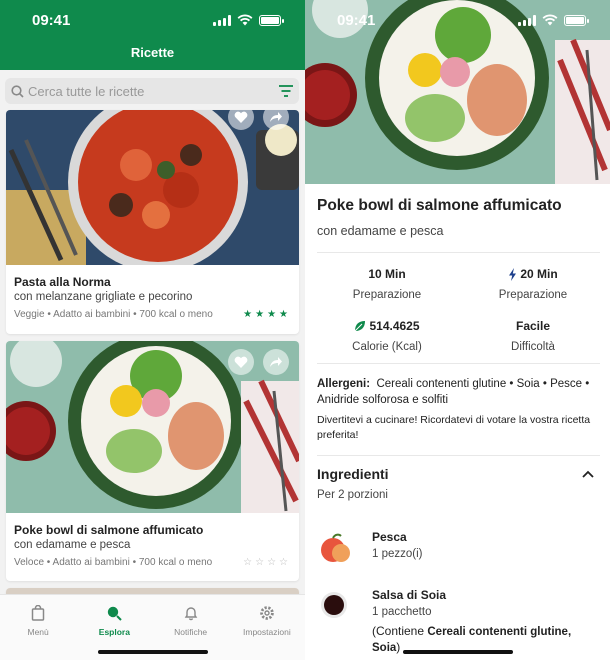  Describe the element at coordinates (86, 91) in the screenshot. I see `search-placeholder: Cerca tutte le ricette` at that location.